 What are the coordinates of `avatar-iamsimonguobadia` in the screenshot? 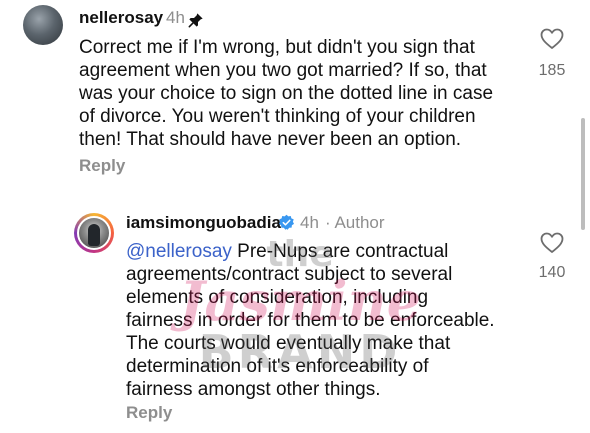 It's located at (94, 233).